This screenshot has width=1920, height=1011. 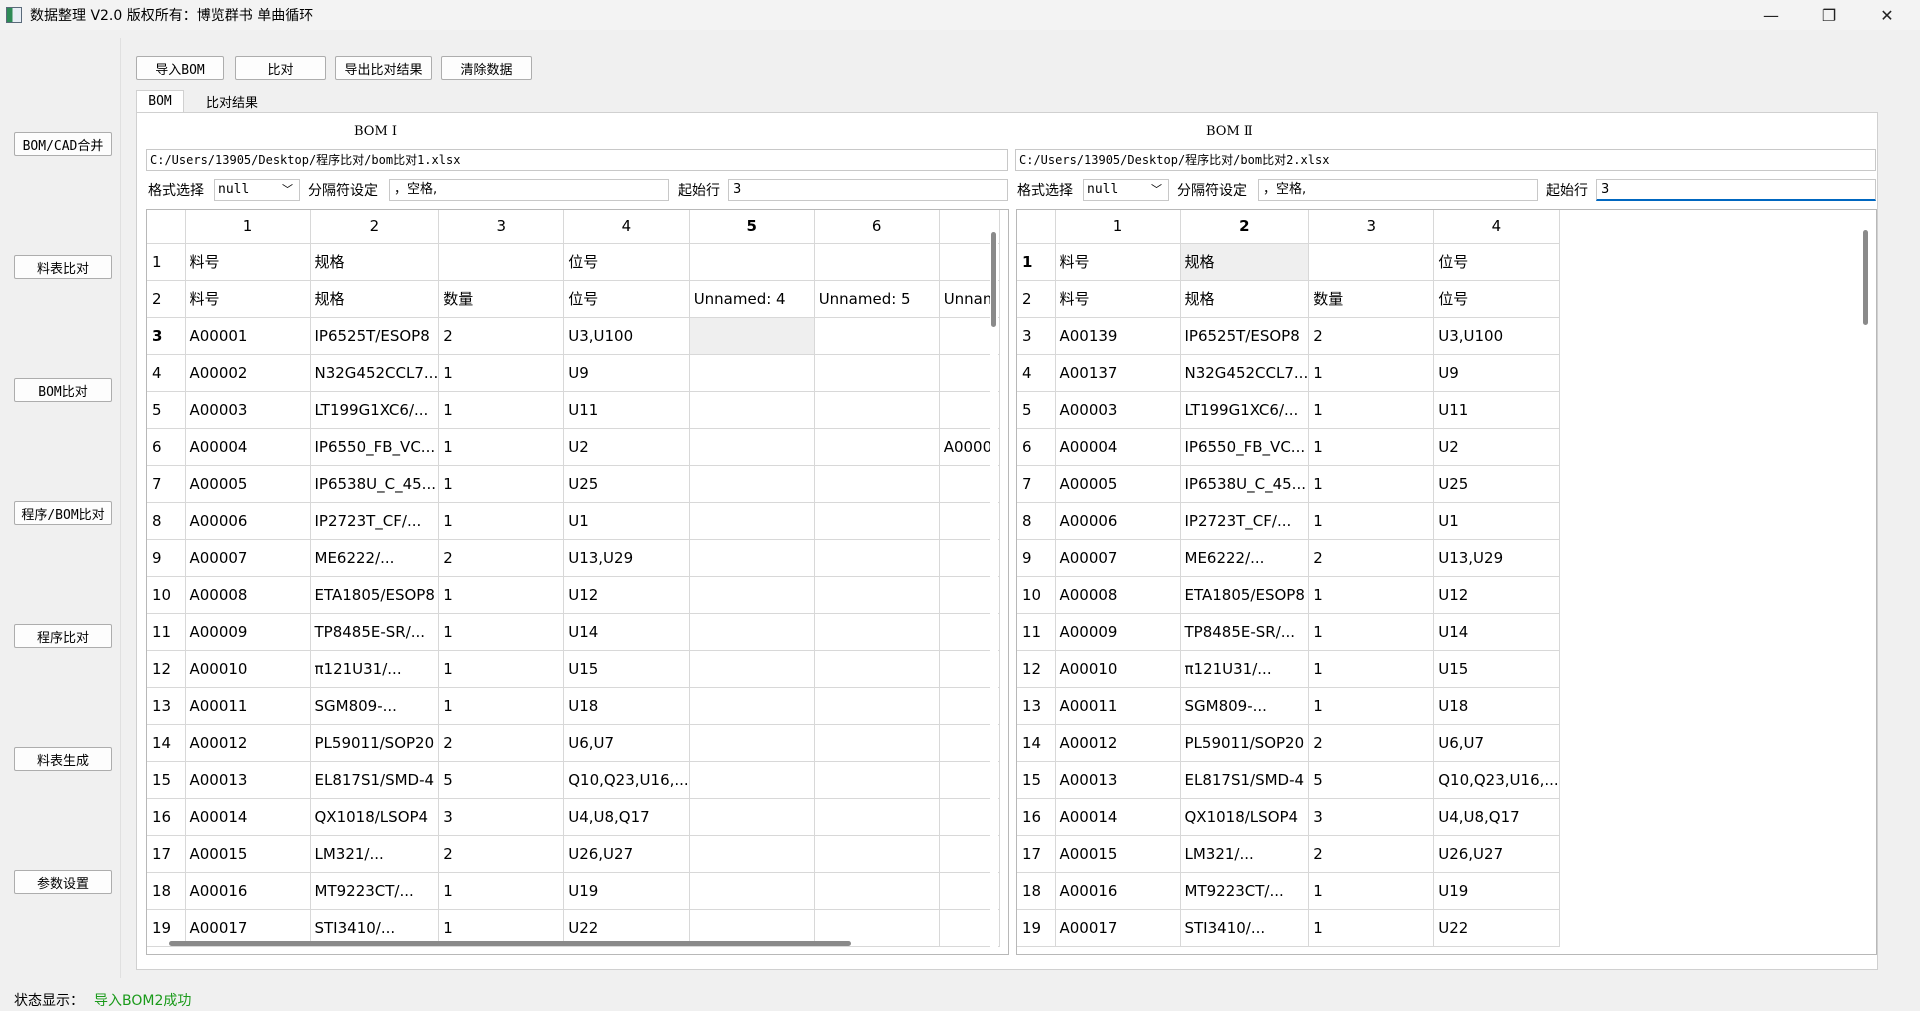 What do you see at coordinates (1288, 262) in the screenshot?
I see `table-row: 1 料号 规格 位号` at bounding box center [1288, 262].